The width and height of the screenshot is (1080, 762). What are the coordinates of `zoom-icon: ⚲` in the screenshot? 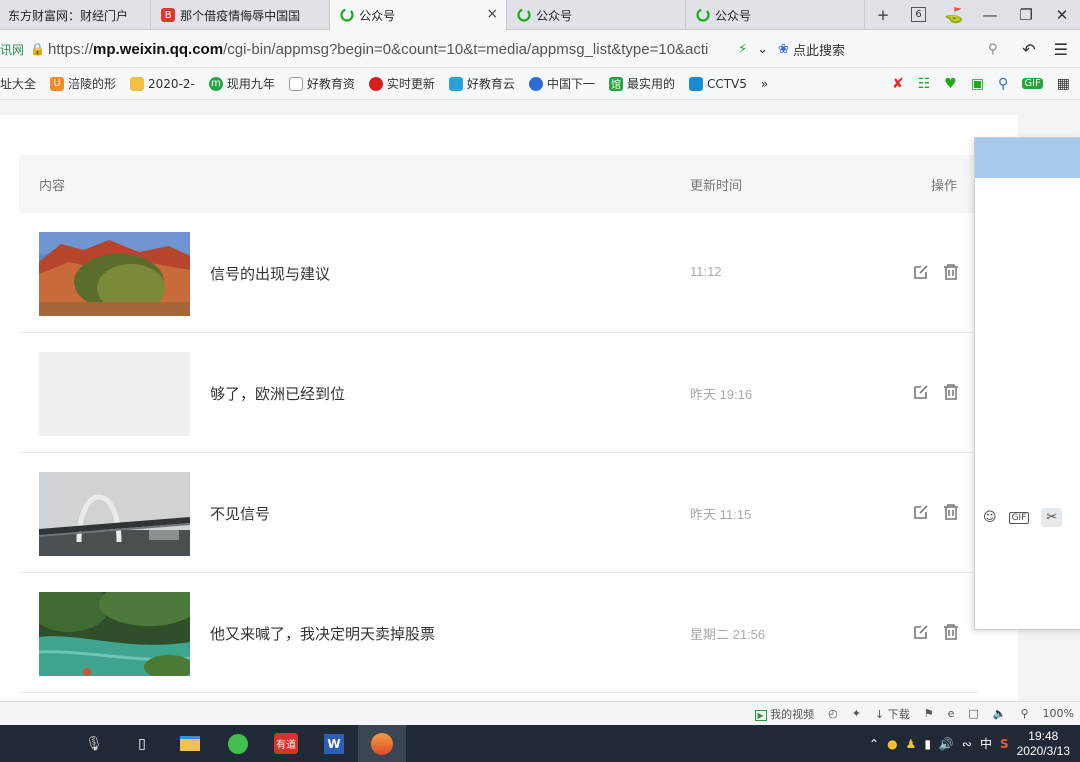 It's located at (1024, 713).